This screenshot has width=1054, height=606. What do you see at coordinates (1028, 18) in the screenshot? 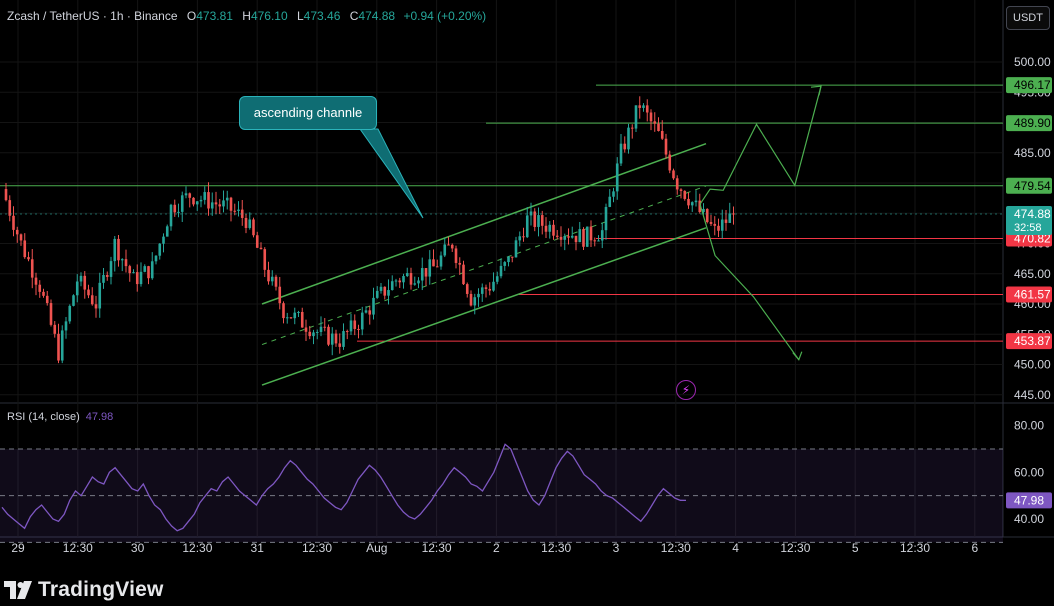
I see `currency-button: USDT` at bounding box center [1028, 18].